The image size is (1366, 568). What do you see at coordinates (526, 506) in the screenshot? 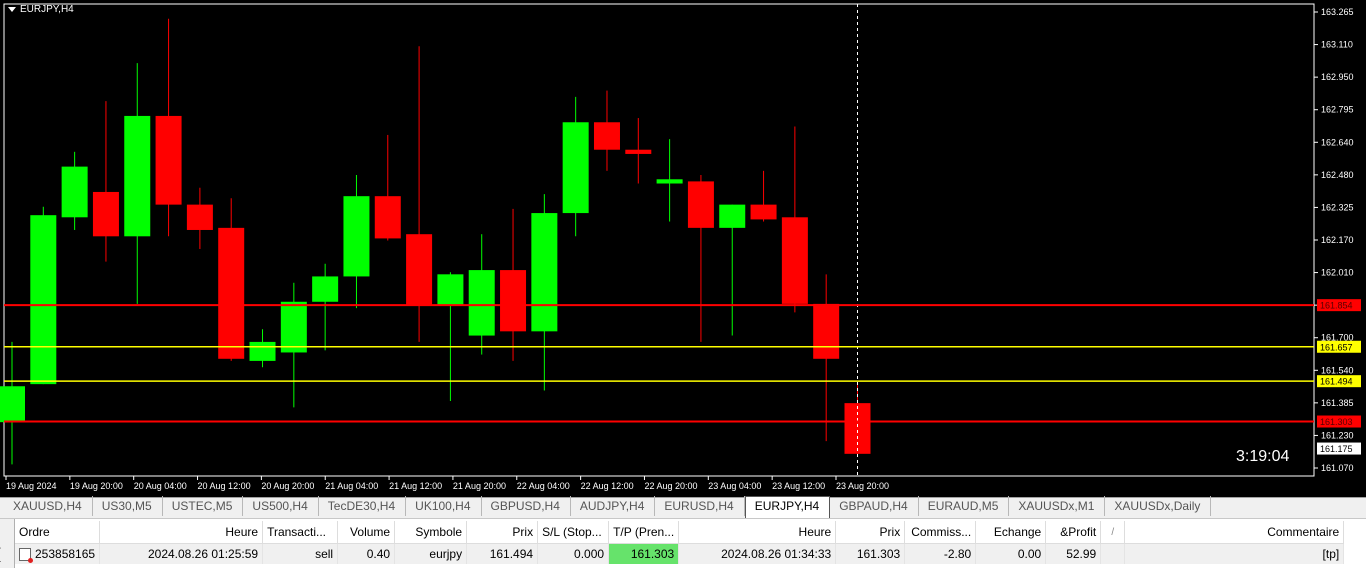
I see `chart-tab-gbpusd-h4: GBPUSD,H4` at bounding box center [526, 506].